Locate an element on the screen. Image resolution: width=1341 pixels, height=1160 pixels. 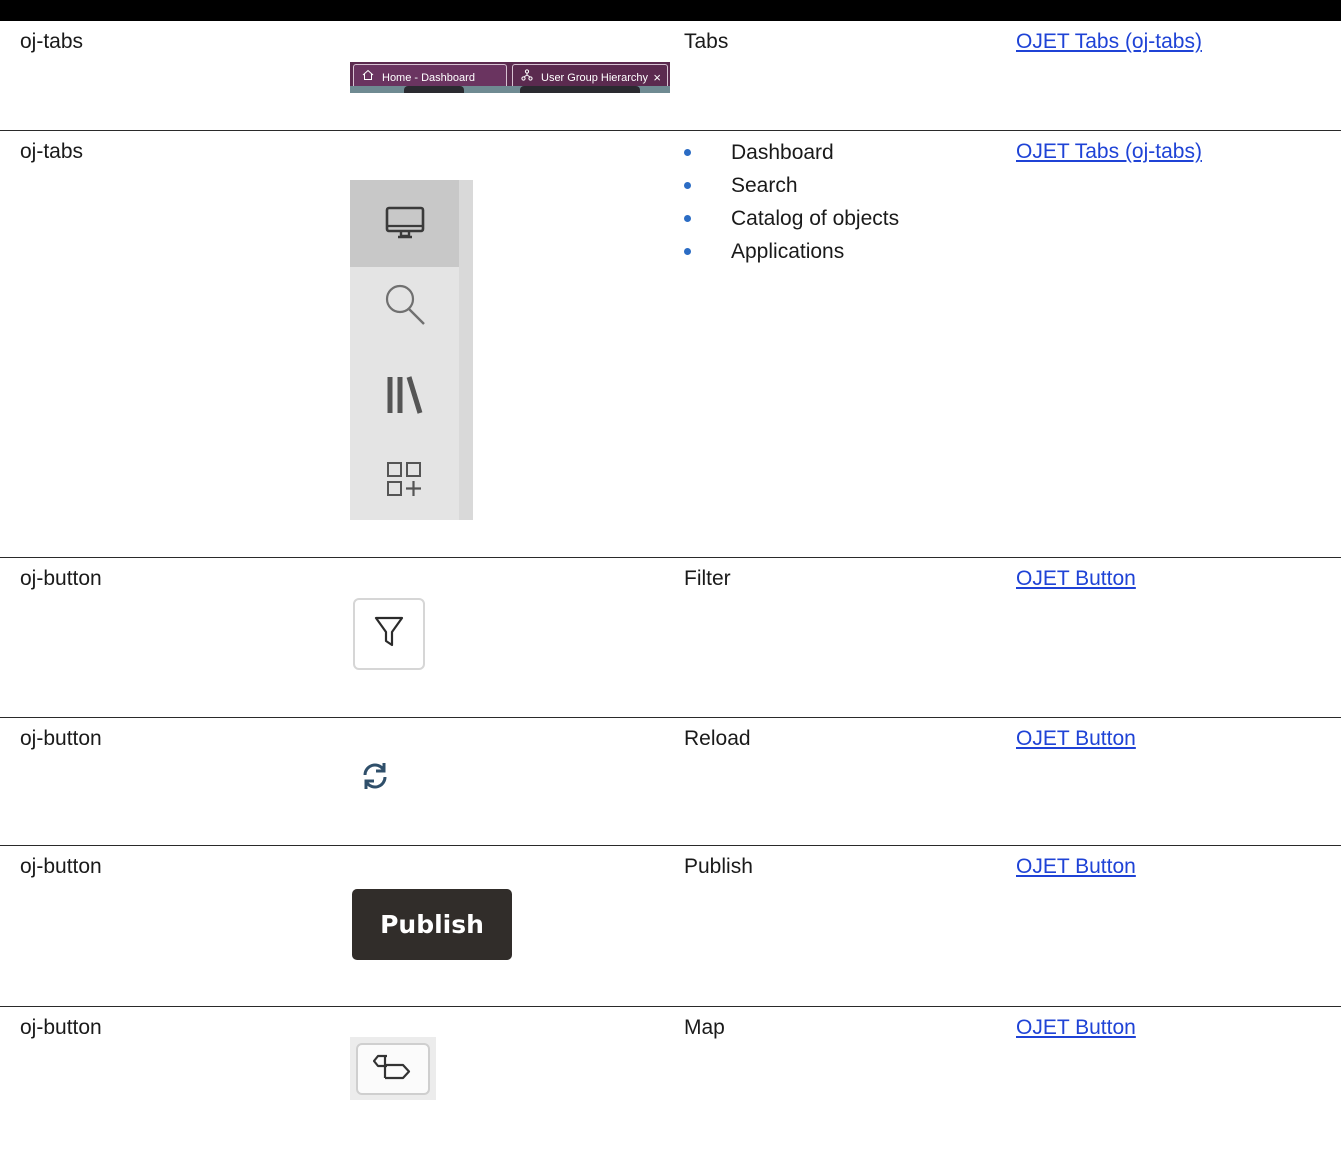
tabs-preview-image: Home - Dashboard User Group Hierarchy × is located at coordinates (510, 77).